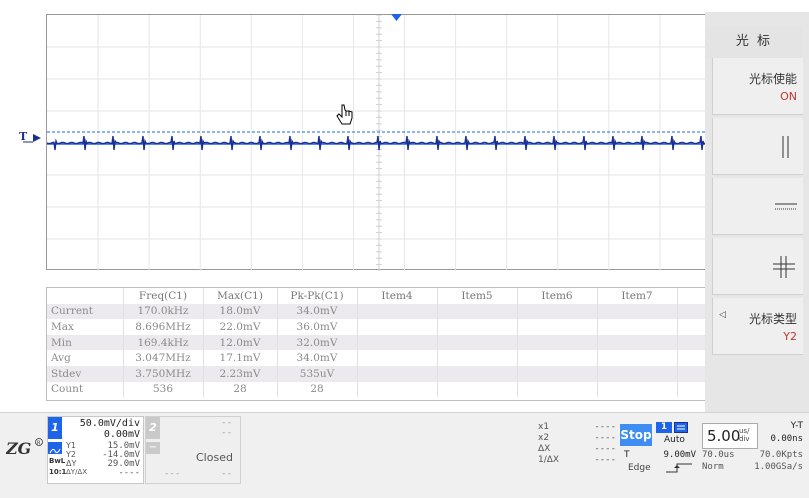  What do you see at coordinates (557, 296) in the screenshot?
I see `measurement-header-cell: Item6` at bounding box center [557, 296].